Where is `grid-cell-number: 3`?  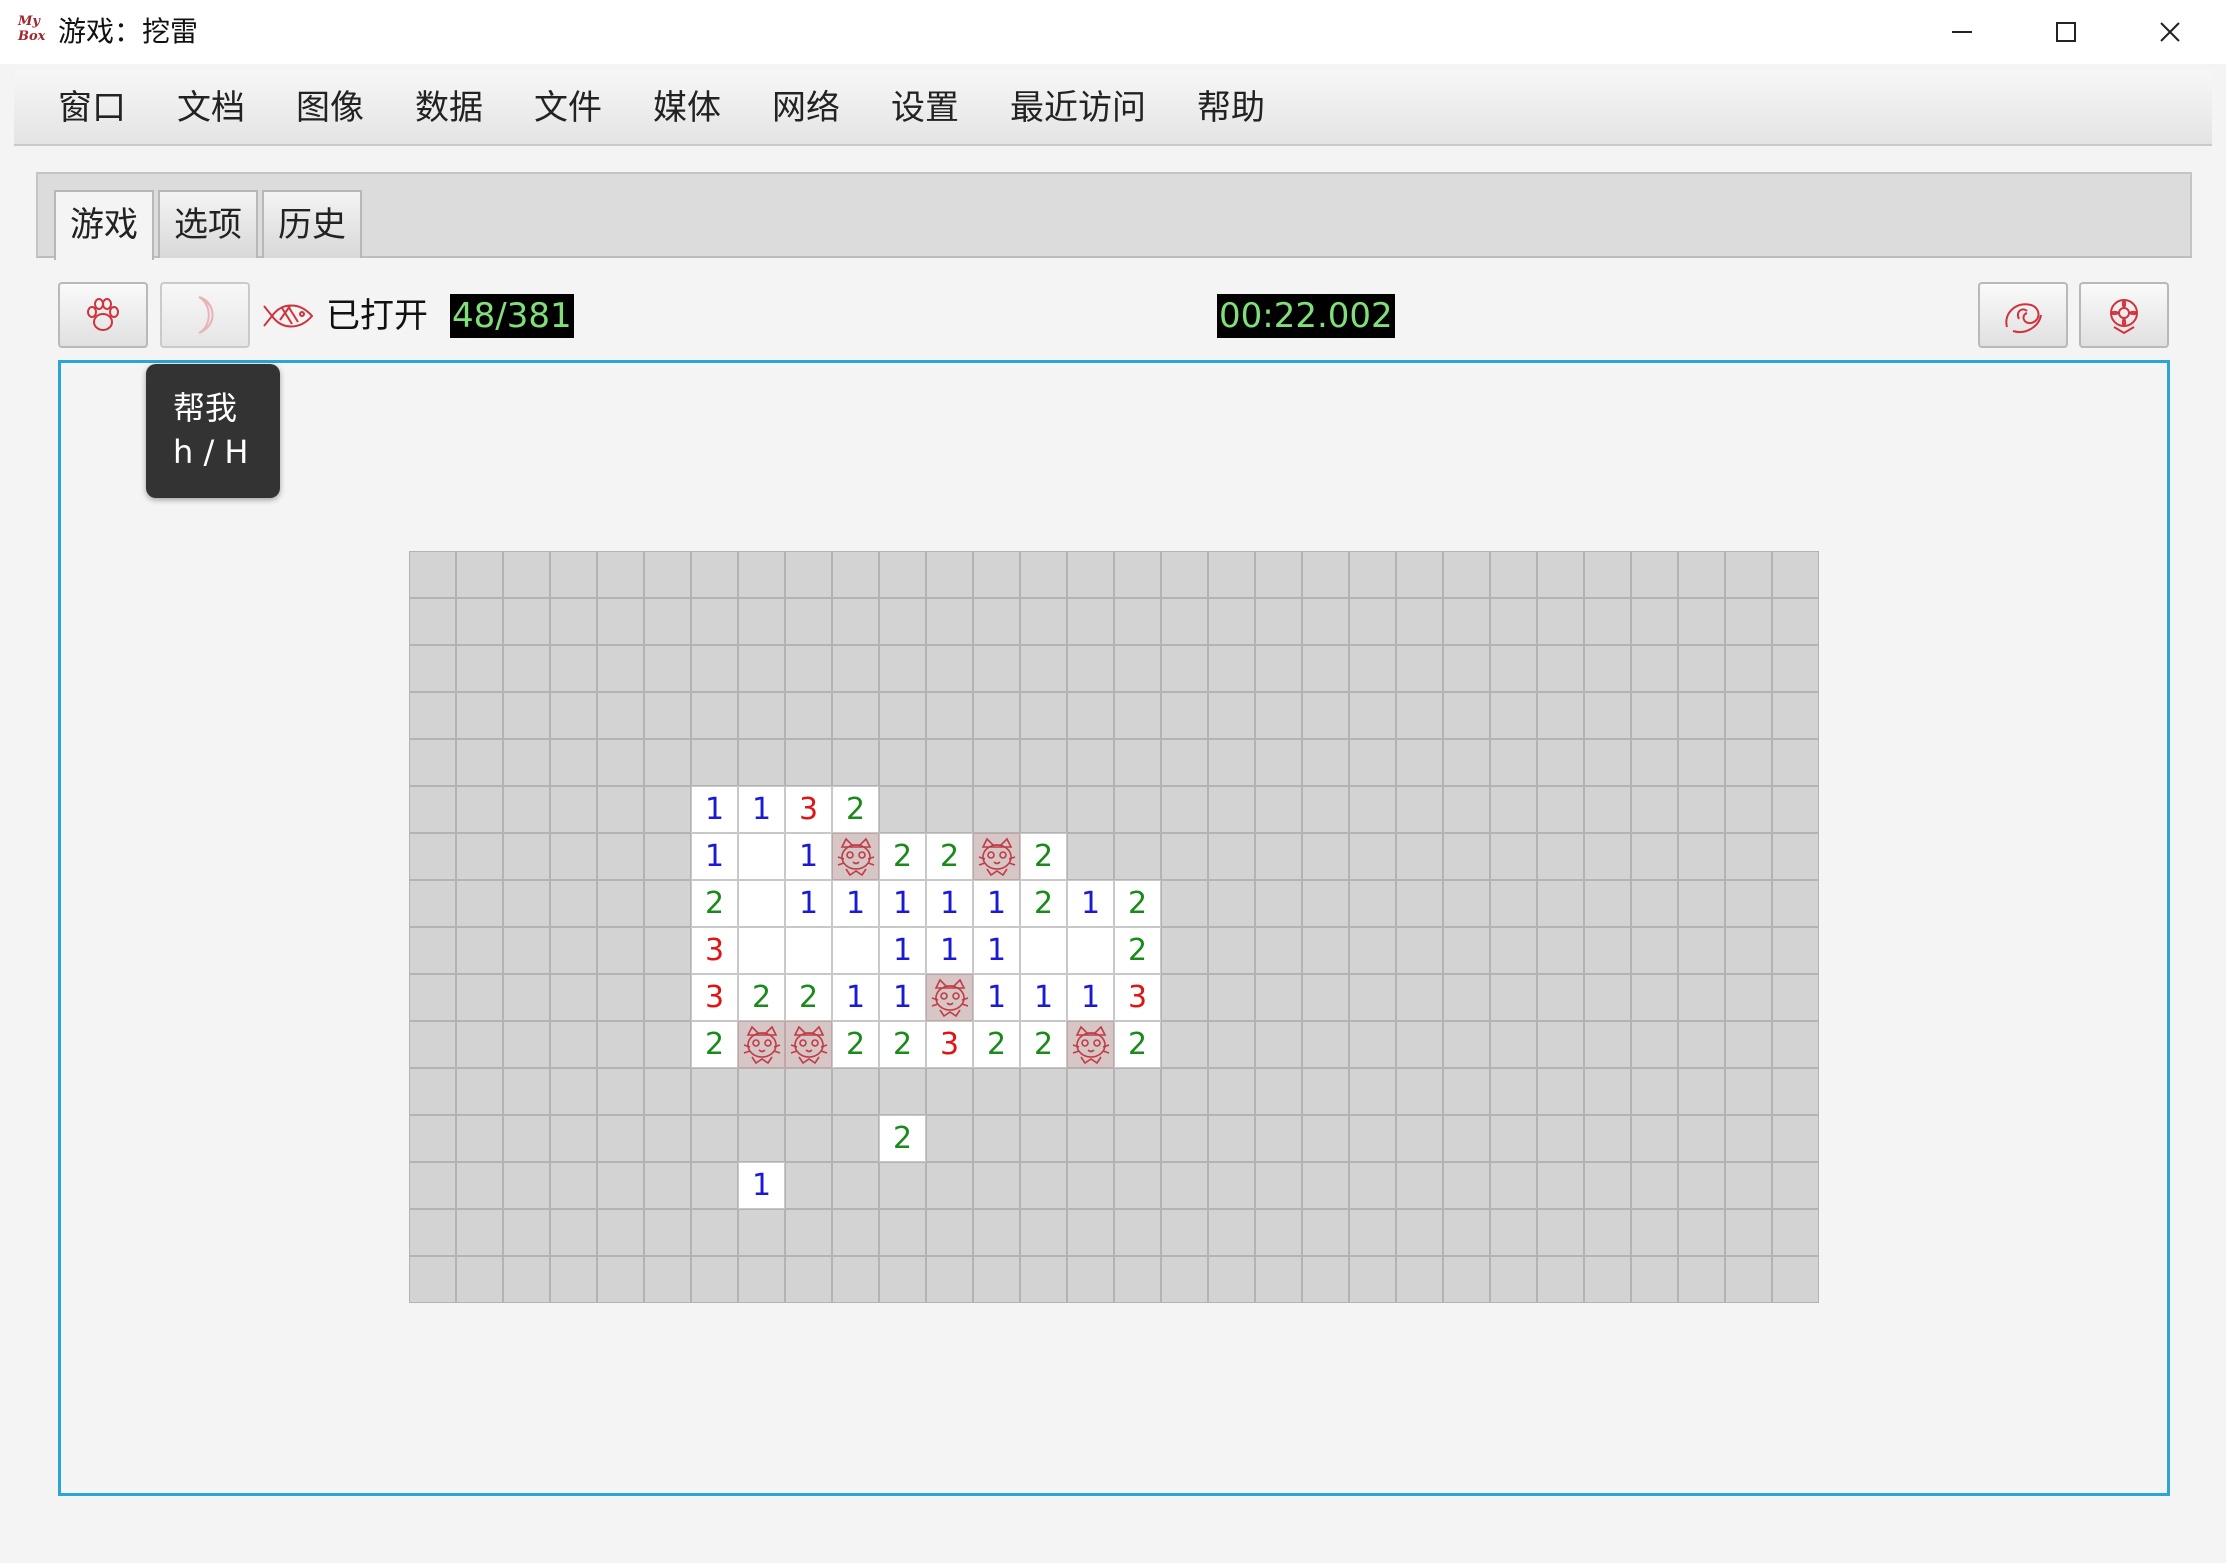 grid-cell-number: 3 is located at coordinates (949, 1044).